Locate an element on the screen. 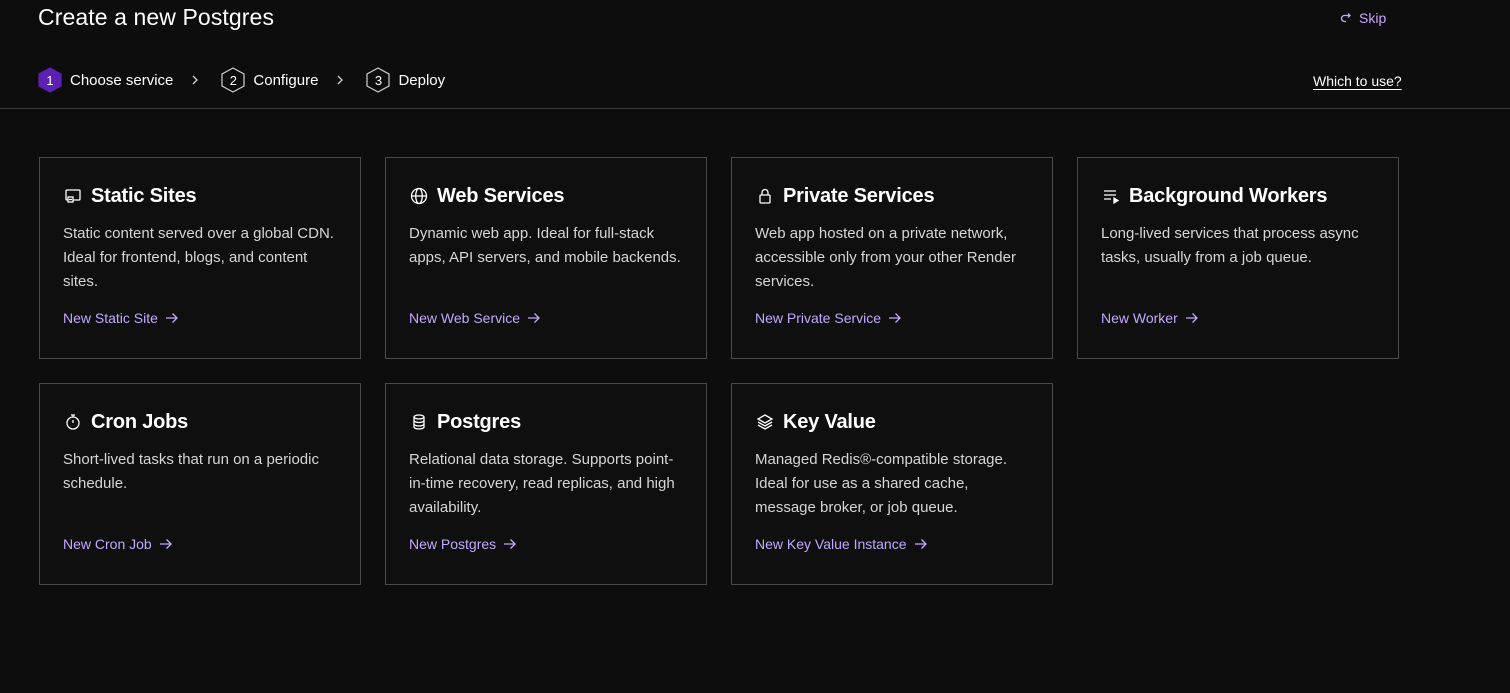 This screenshot has width=1510, height=693. new-key-value-instance-link: New Key Value Instance is located at coordinates (841, 544).